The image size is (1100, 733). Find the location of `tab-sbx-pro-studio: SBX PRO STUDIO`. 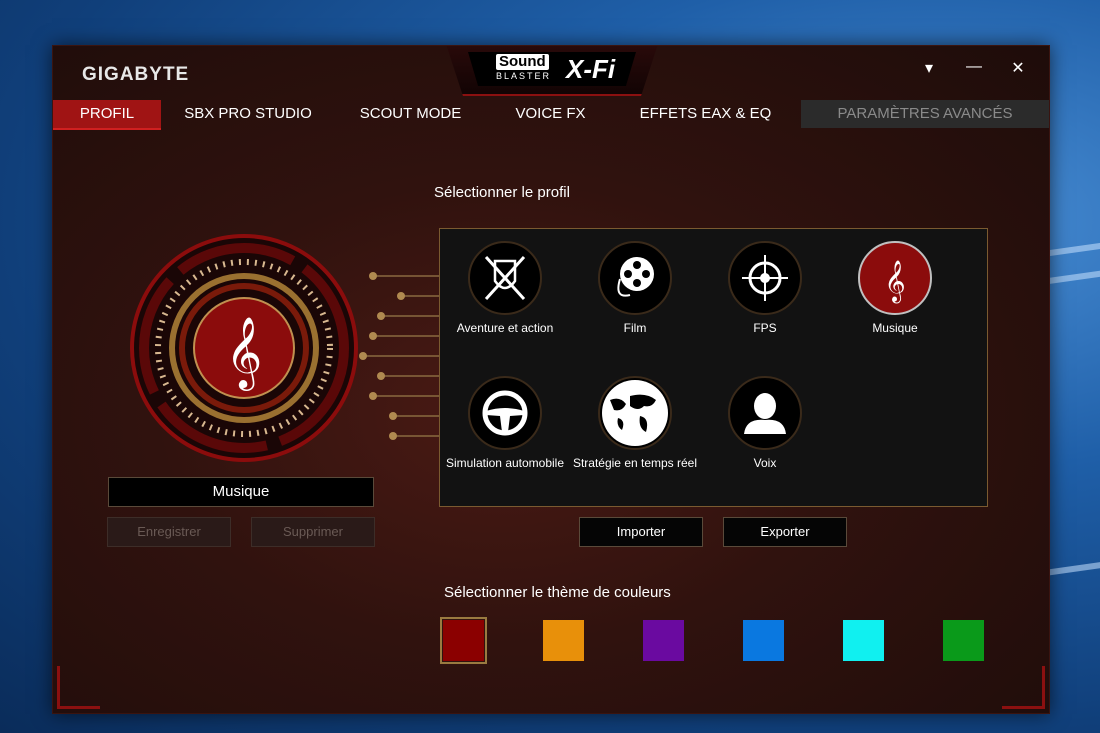

tab-sbx-pro-studio: SBX PRO STUDIO is located at coordinates (248, 114).